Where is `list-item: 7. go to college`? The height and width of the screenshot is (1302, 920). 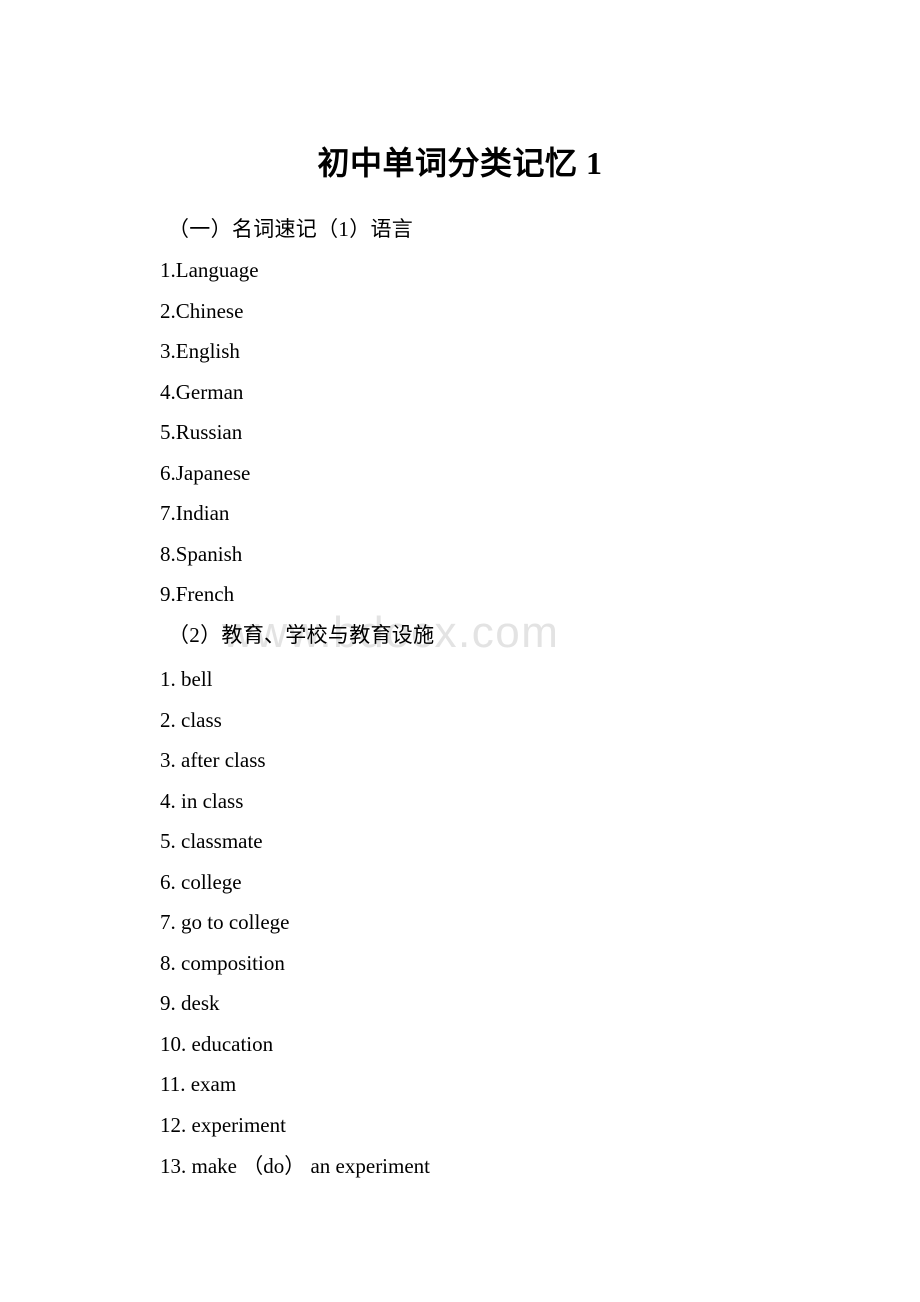
list-item: 7. go to college is located at coordinates (225, 922).